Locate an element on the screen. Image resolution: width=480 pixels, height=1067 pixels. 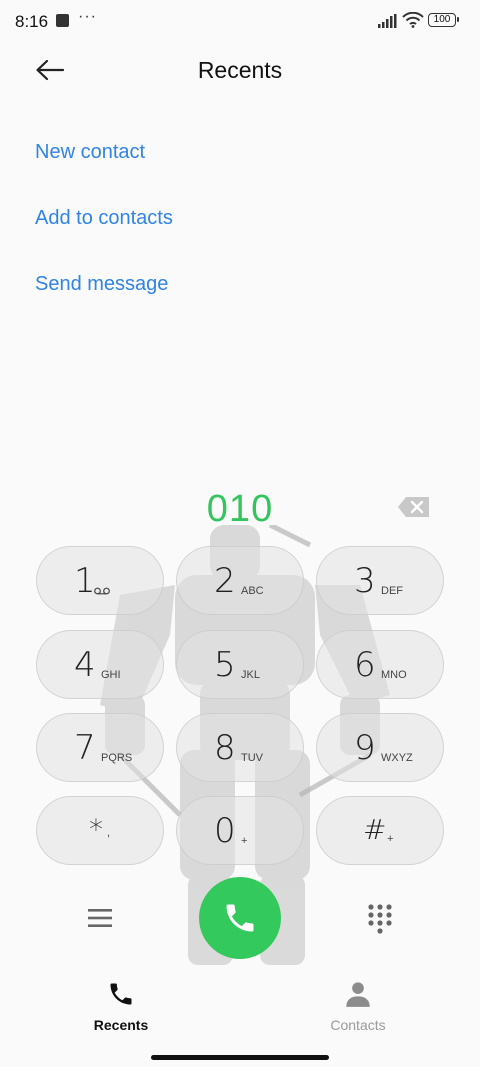
key-4: 4 GHI is located at coordinates (100, 664).